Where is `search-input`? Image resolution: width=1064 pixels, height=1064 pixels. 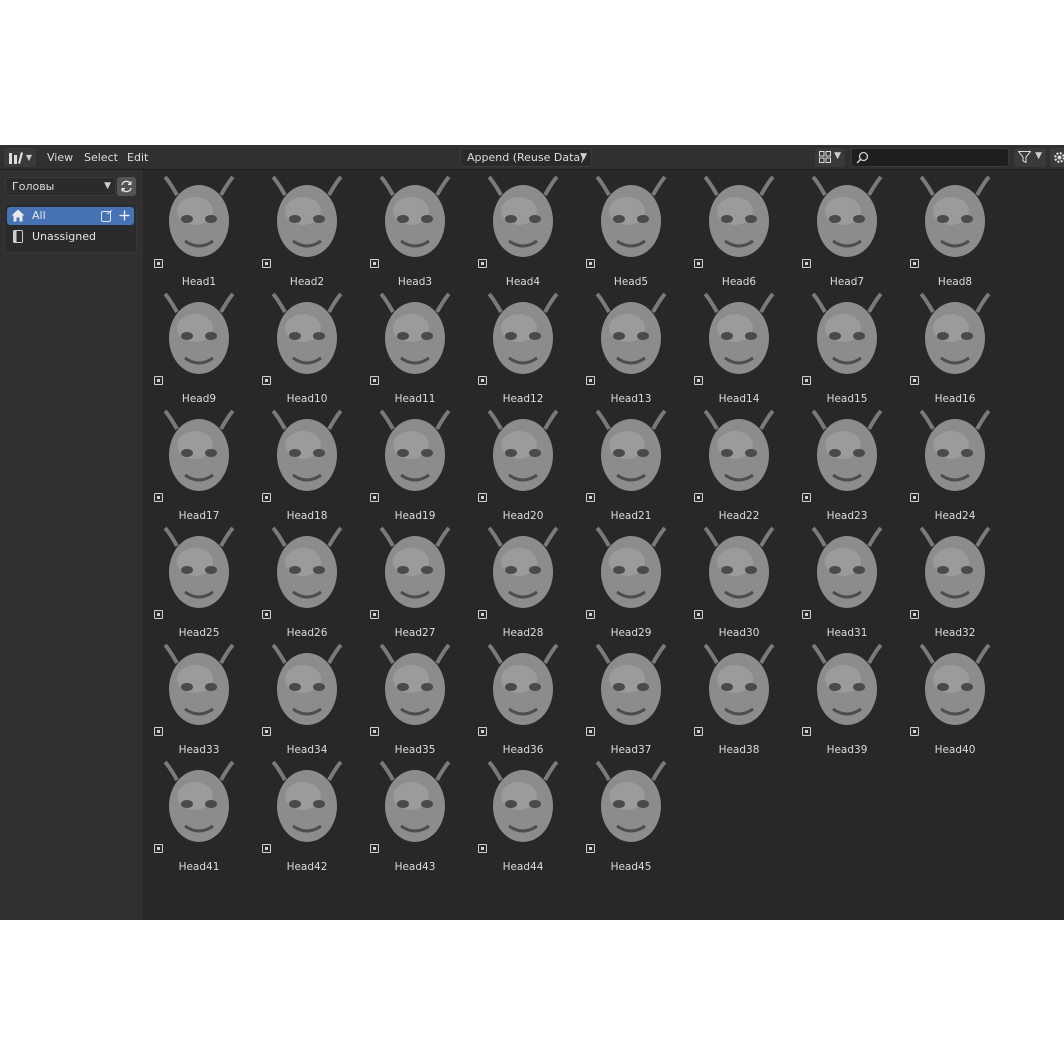 search-input is located at coordinates (937, 157).